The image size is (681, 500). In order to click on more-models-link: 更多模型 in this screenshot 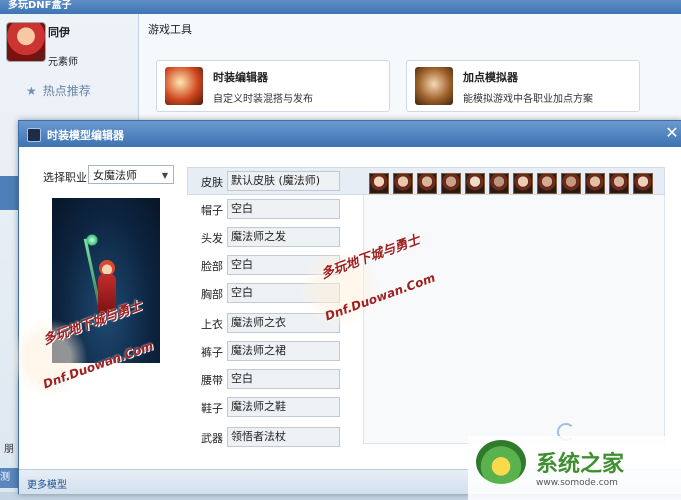, I will do `click(47, 483)`.